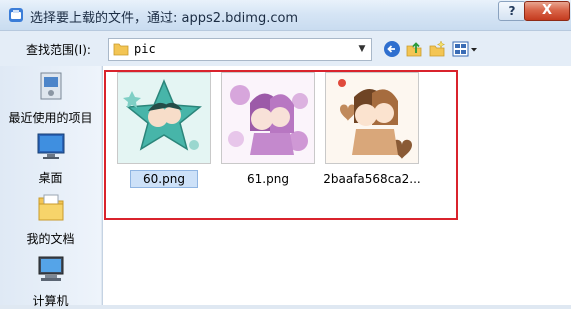 The height and width of the screenshot is (309, 571). I want to click on place-recent-items: 最近使用的项目, so click(50, 98).